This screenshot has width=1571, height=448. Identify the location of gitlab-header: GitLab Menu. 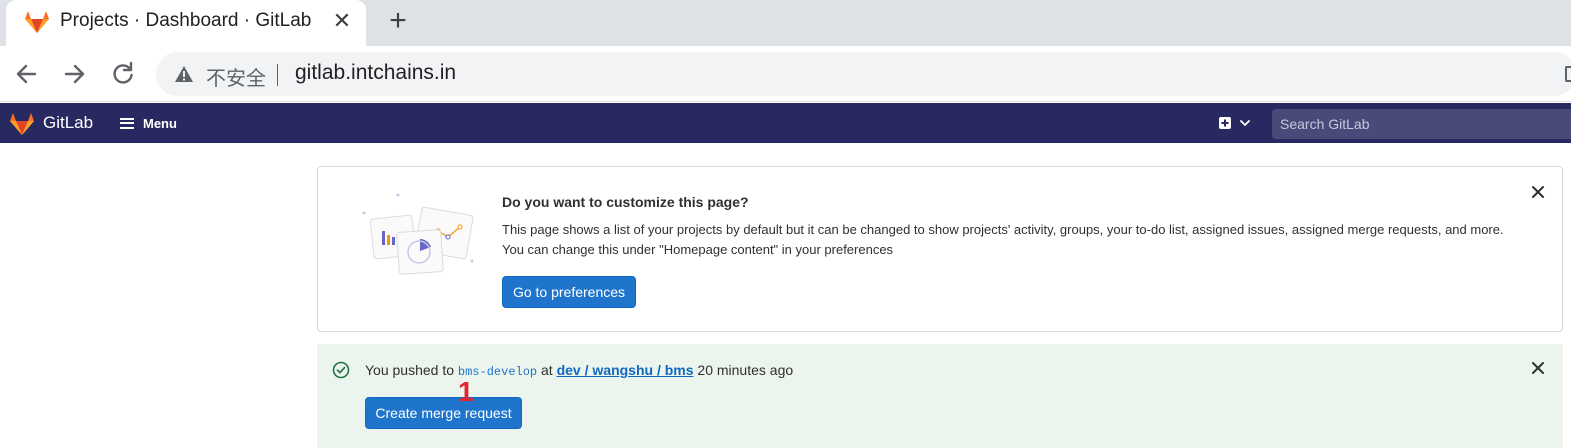
(785, 123).